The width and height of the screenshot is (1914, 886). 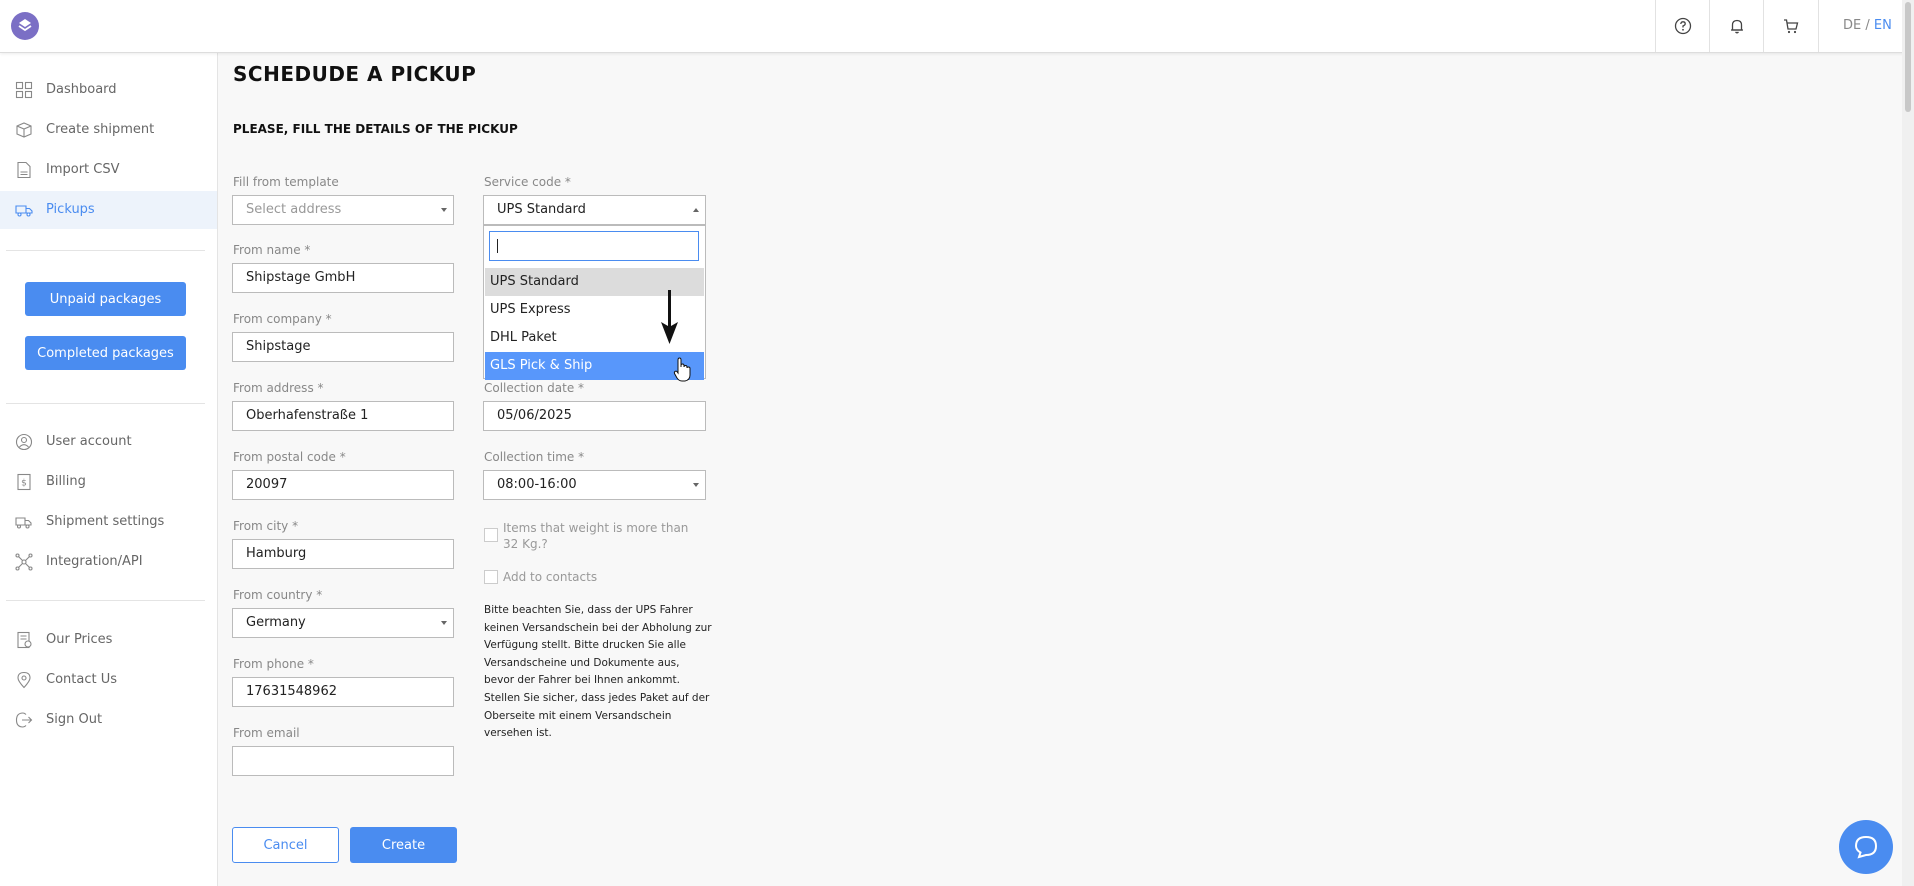 I want to click on template-select-value: Select address, so click(x=294, y=209).